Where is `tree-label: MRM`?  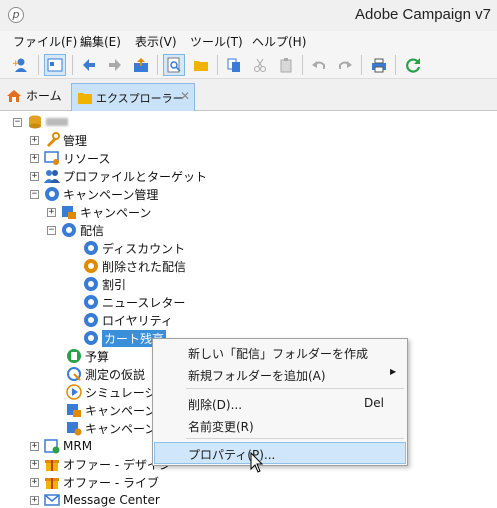
tree-label: MRM is located at coordinates (78, 446).